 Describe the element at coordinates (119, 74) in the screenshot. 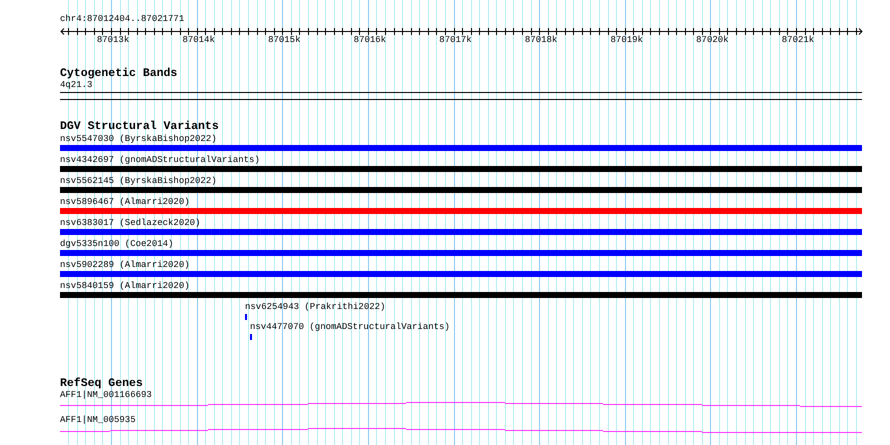

I see `track-title: Cytogenetic Bands` at that location.